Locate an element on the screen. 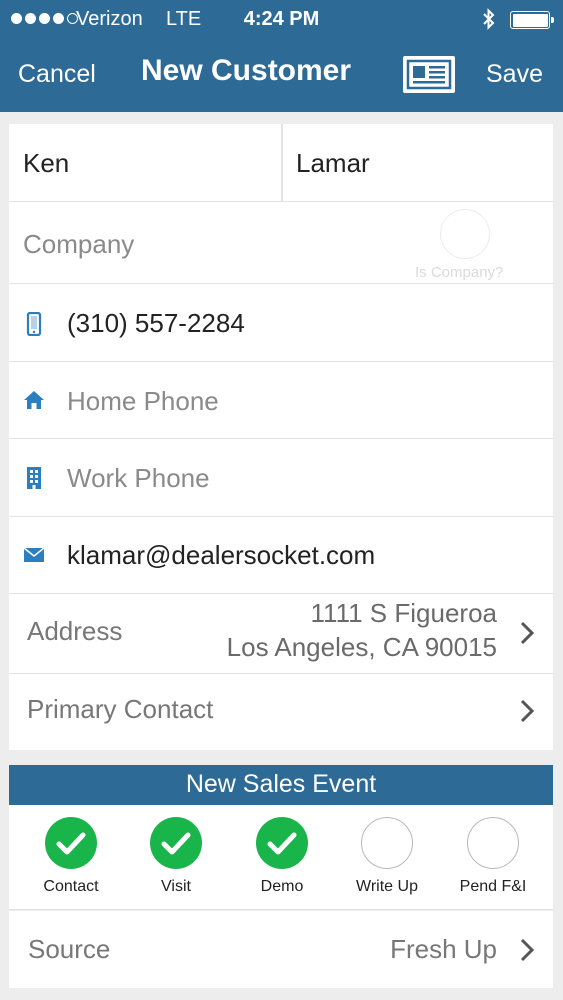  divider is located at coordinates (282, 162).